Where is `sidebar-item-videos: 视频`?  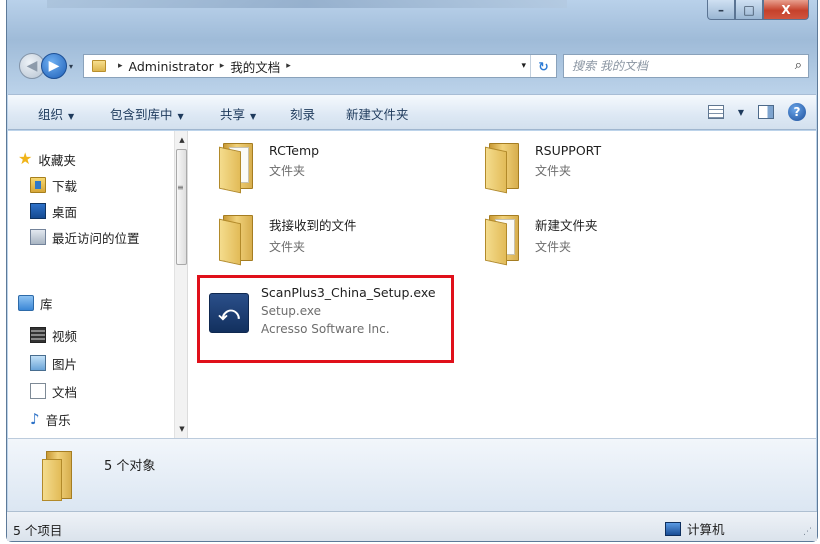 sidebar-item-videos: 视频 is located at coordinates (53, 335).